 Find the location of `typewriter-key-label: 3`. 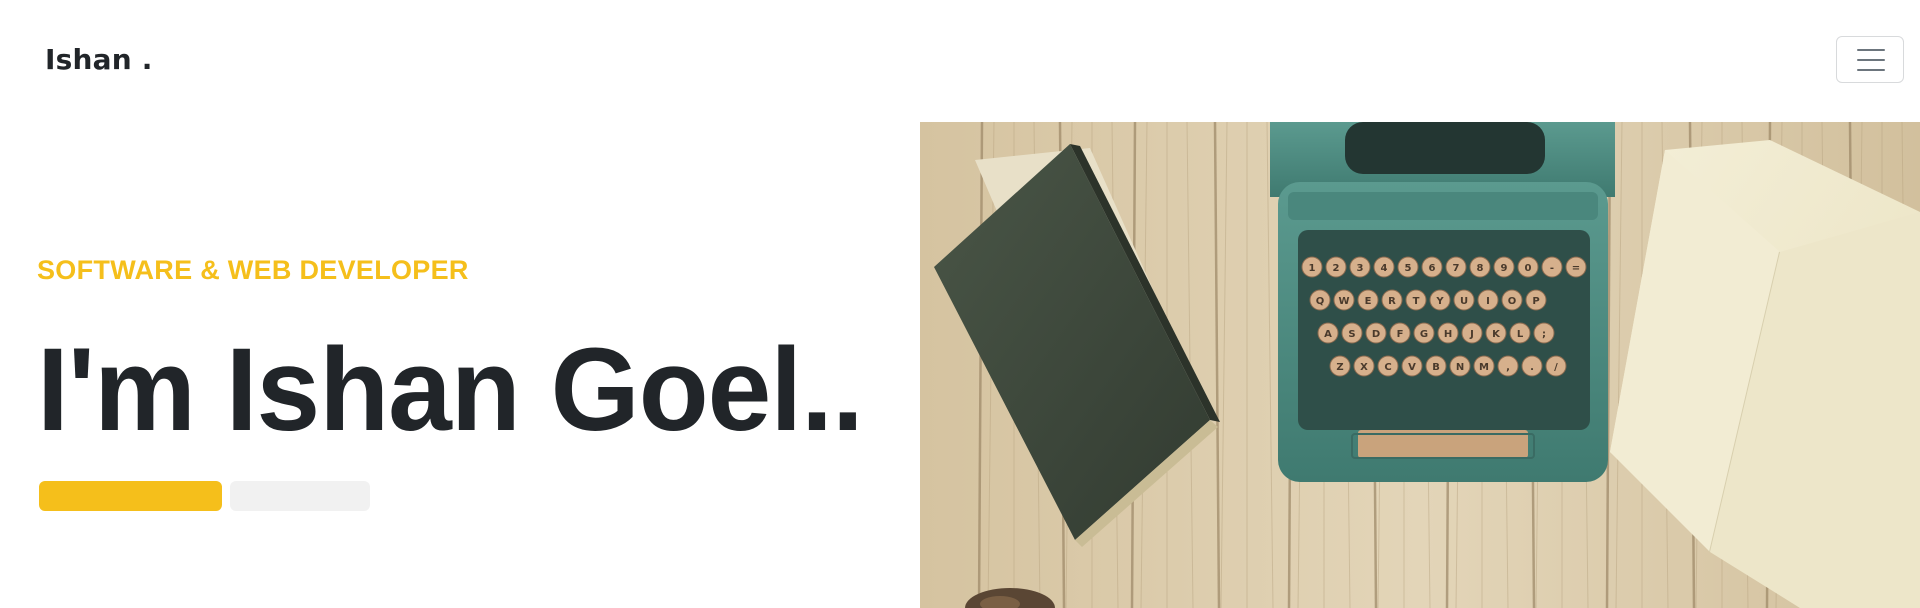

typewriter-key-label: 3 is located at coordinates (1360, 268).